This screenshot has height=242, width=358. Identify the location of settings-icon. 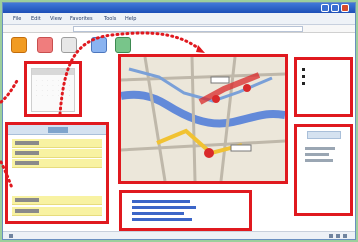
(123, 45).